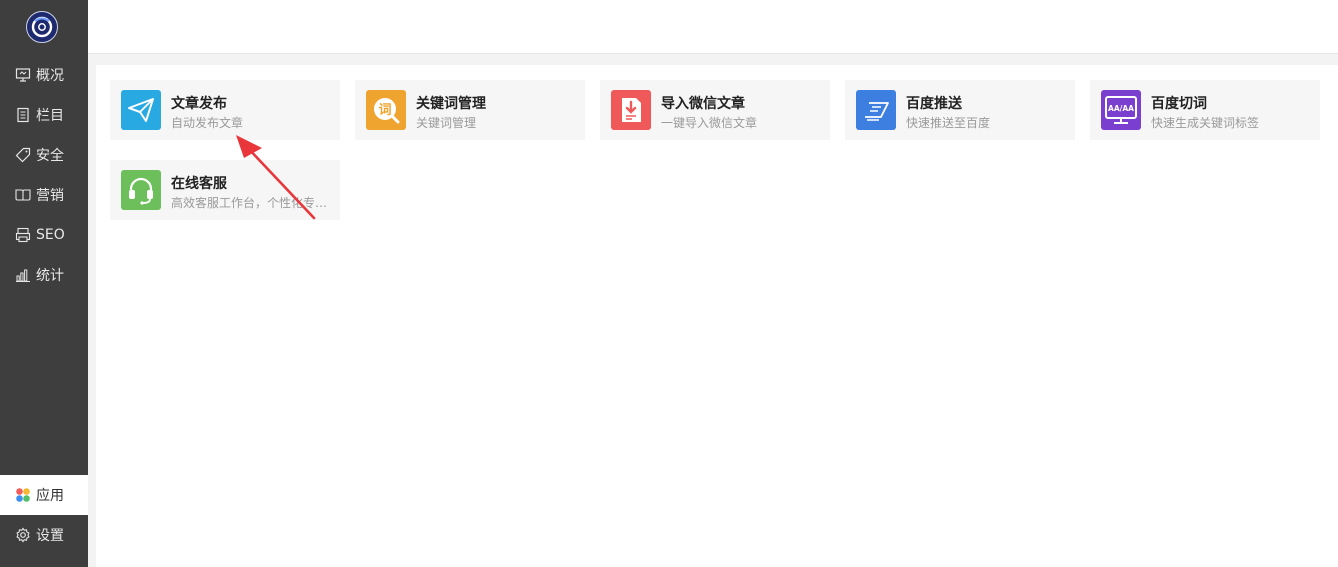 This screenshot has height=567, width=1338. Describe the element at coordinates (23, 535) in the screenshot. I see `gear-icon` at that location.